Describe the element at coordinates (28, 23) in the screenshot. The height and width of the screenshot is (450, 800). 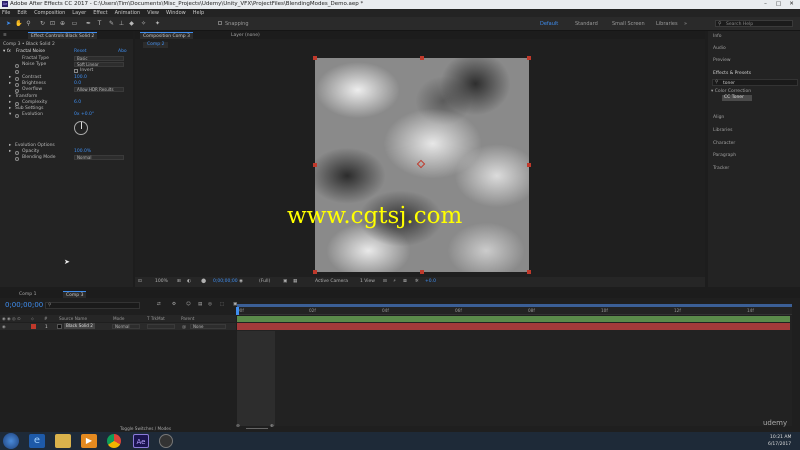
I see `zoom-tool-icon: ⚲` at that location.